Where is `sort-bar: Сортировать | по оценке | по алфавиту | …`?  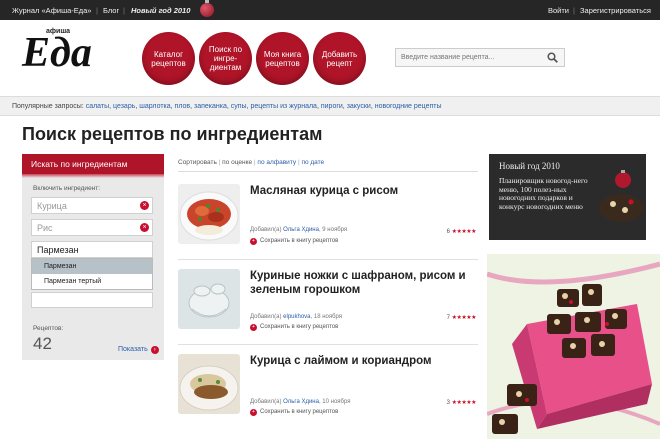
sort-bar: Сортировать | по оценке | по алфавиту | … is located at coordinates (251, 162).